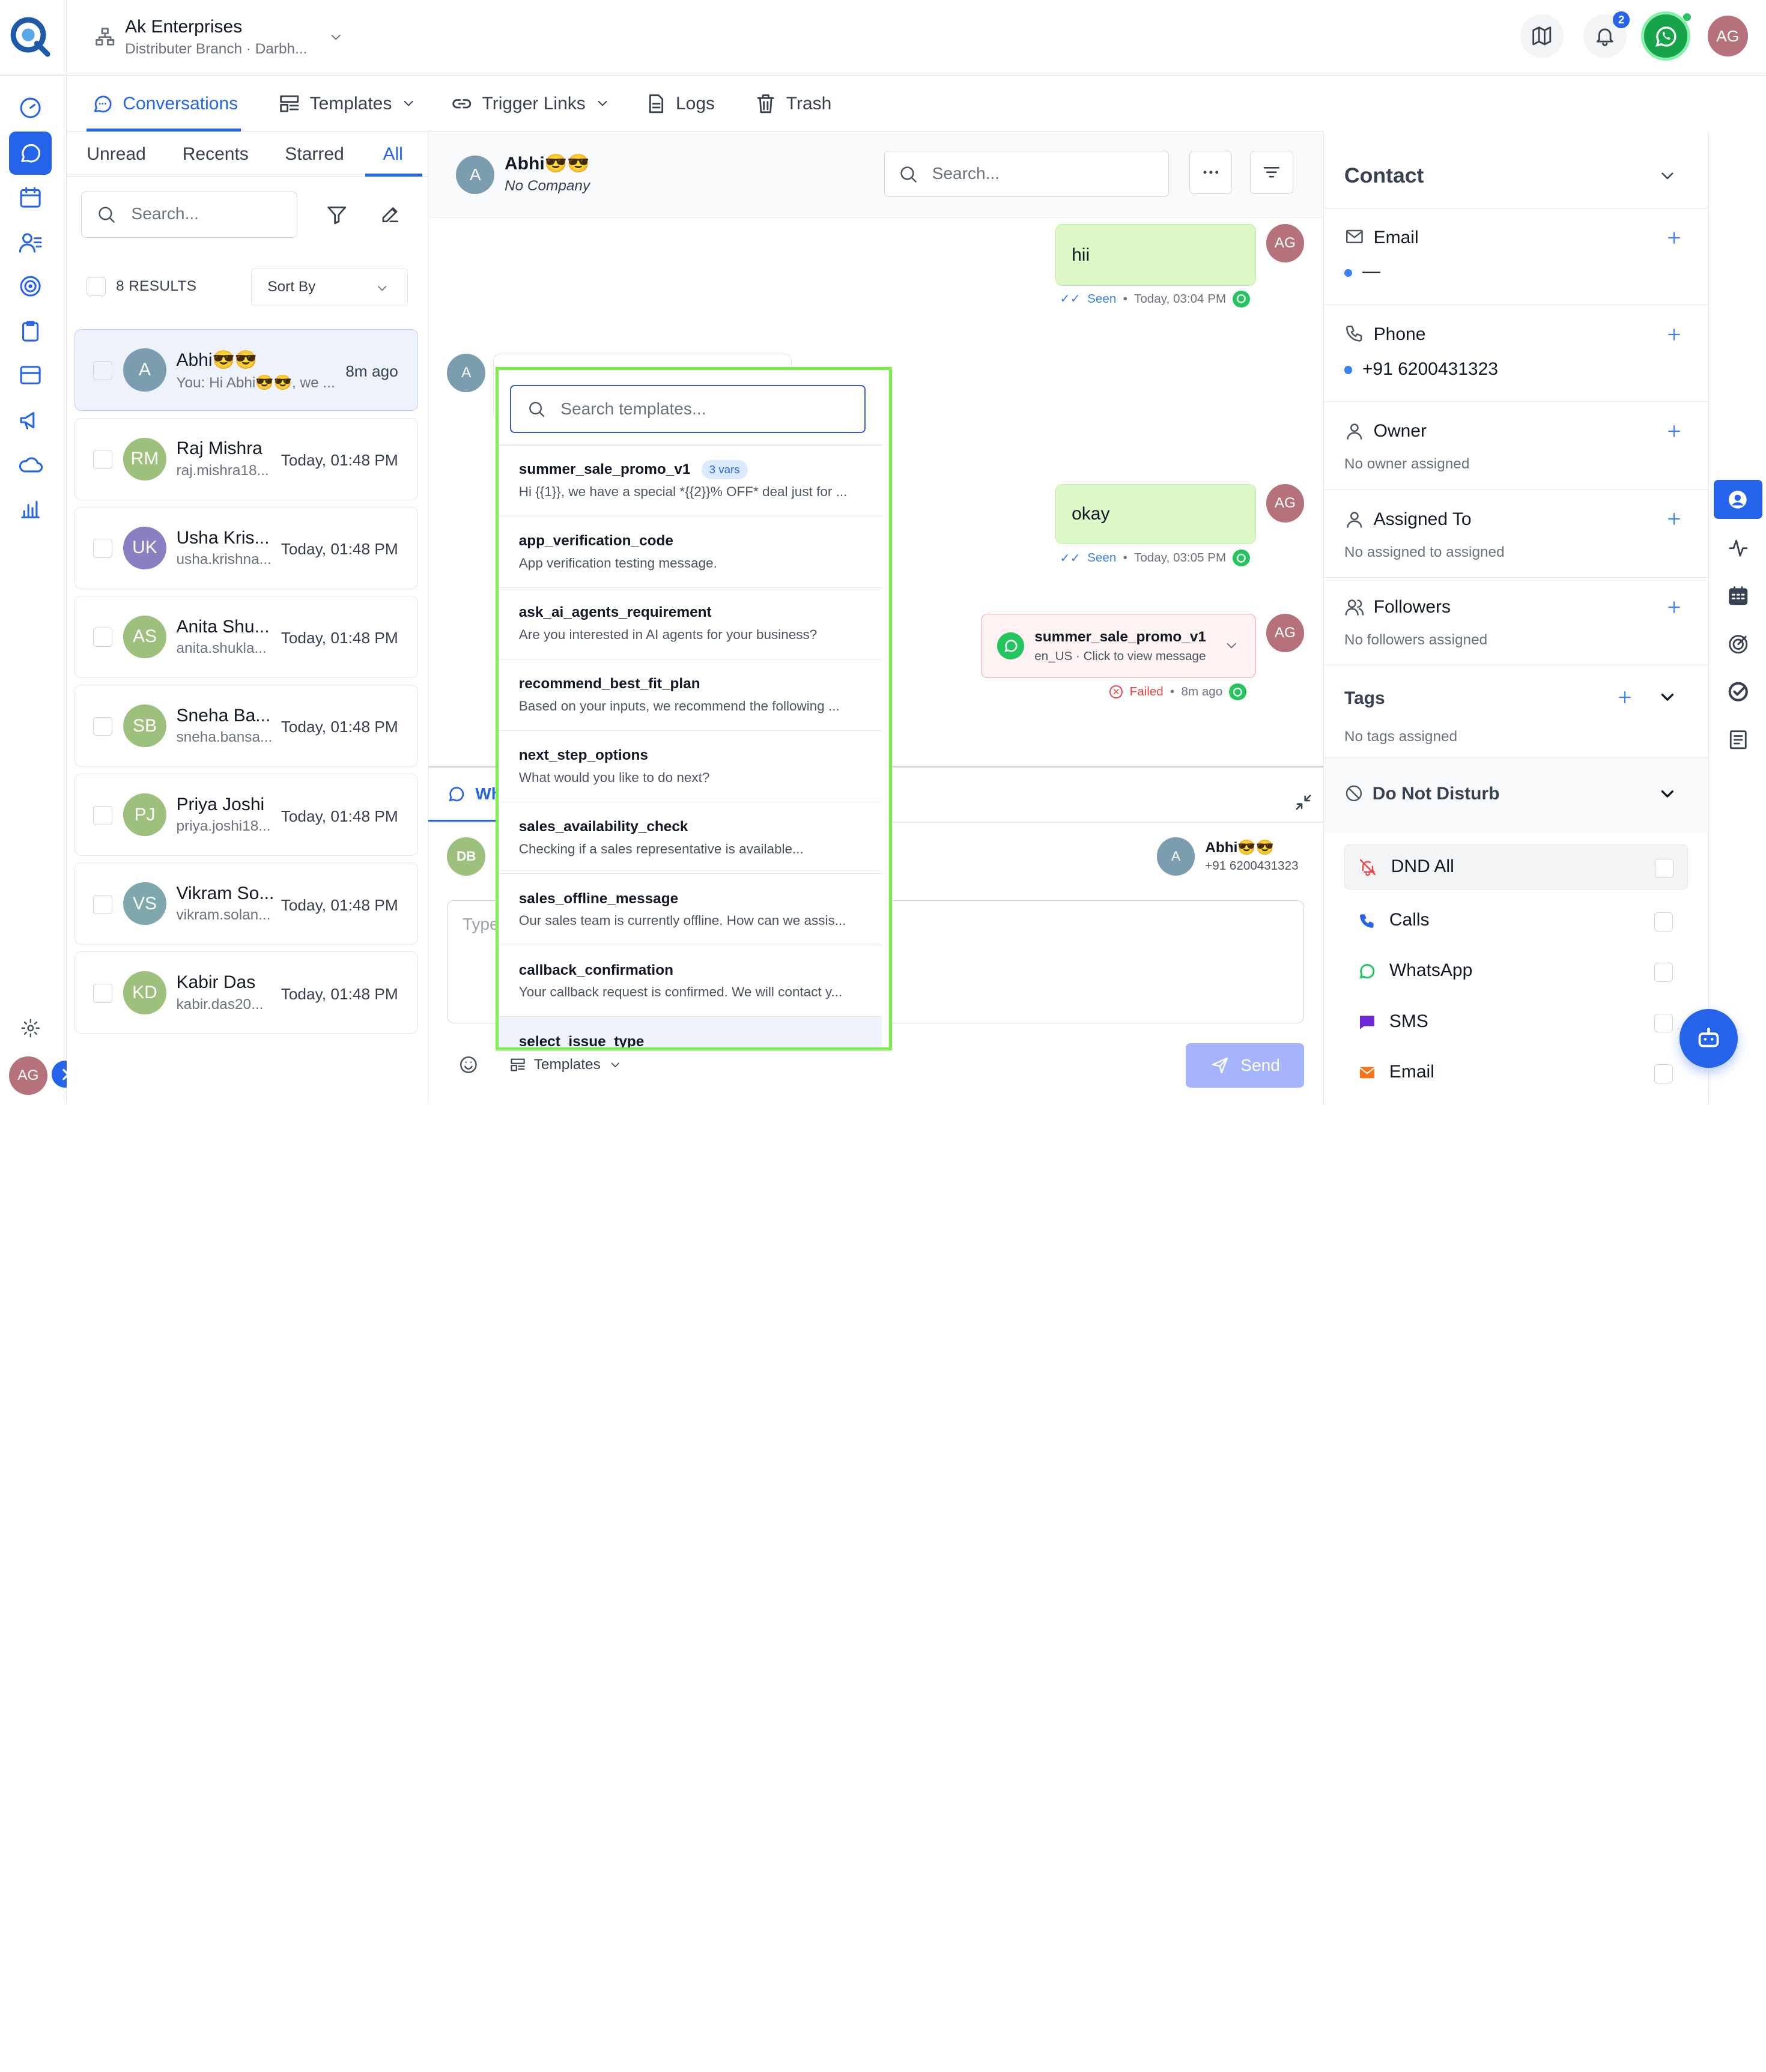 This screenshot has height=2072, width=1766. I want to click on filter-tab-starred: Starred, so click(315, 154).